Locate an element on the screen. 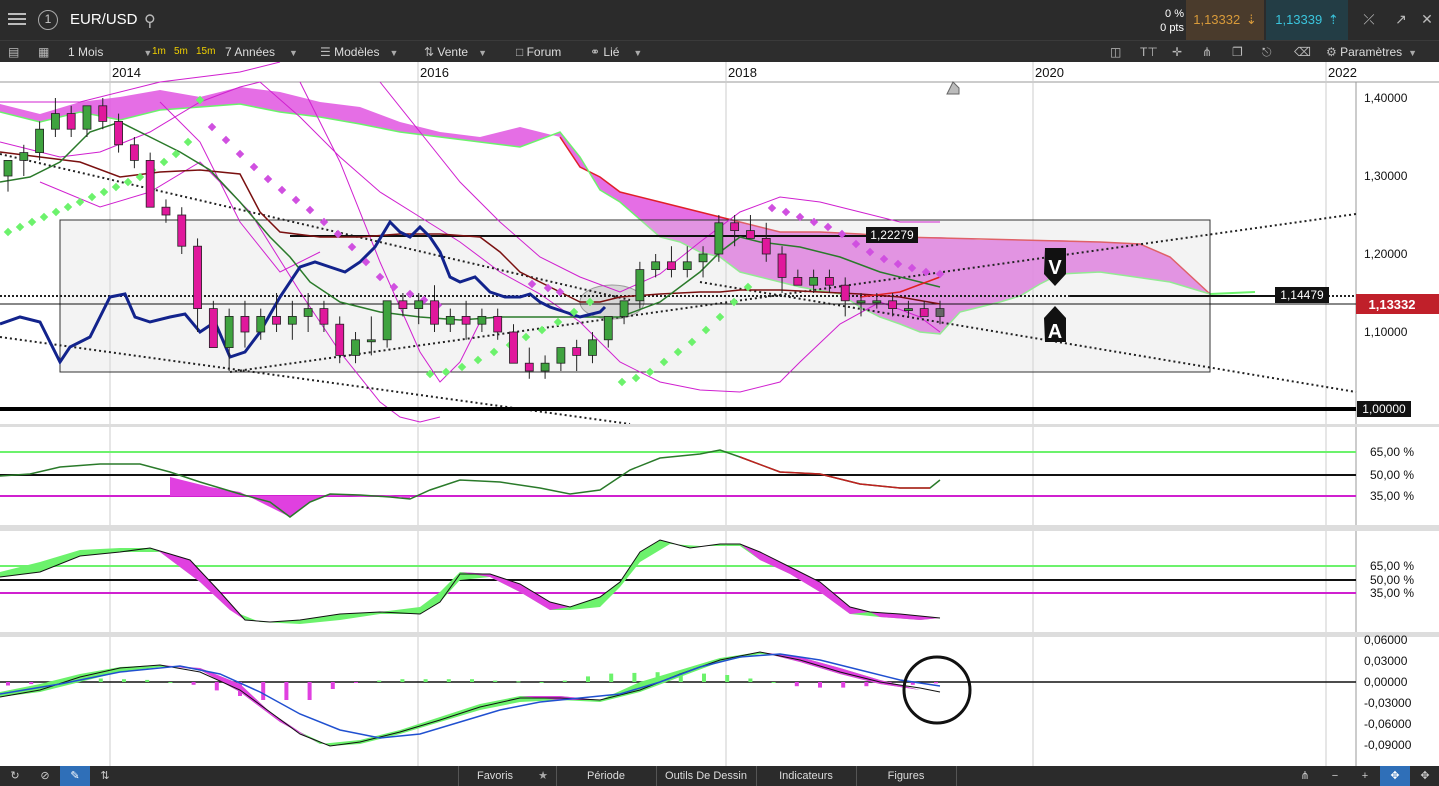 The height and width of the screenshot is (786, 1439). layout-icon: ▤ is located at coordinates (13, 52).